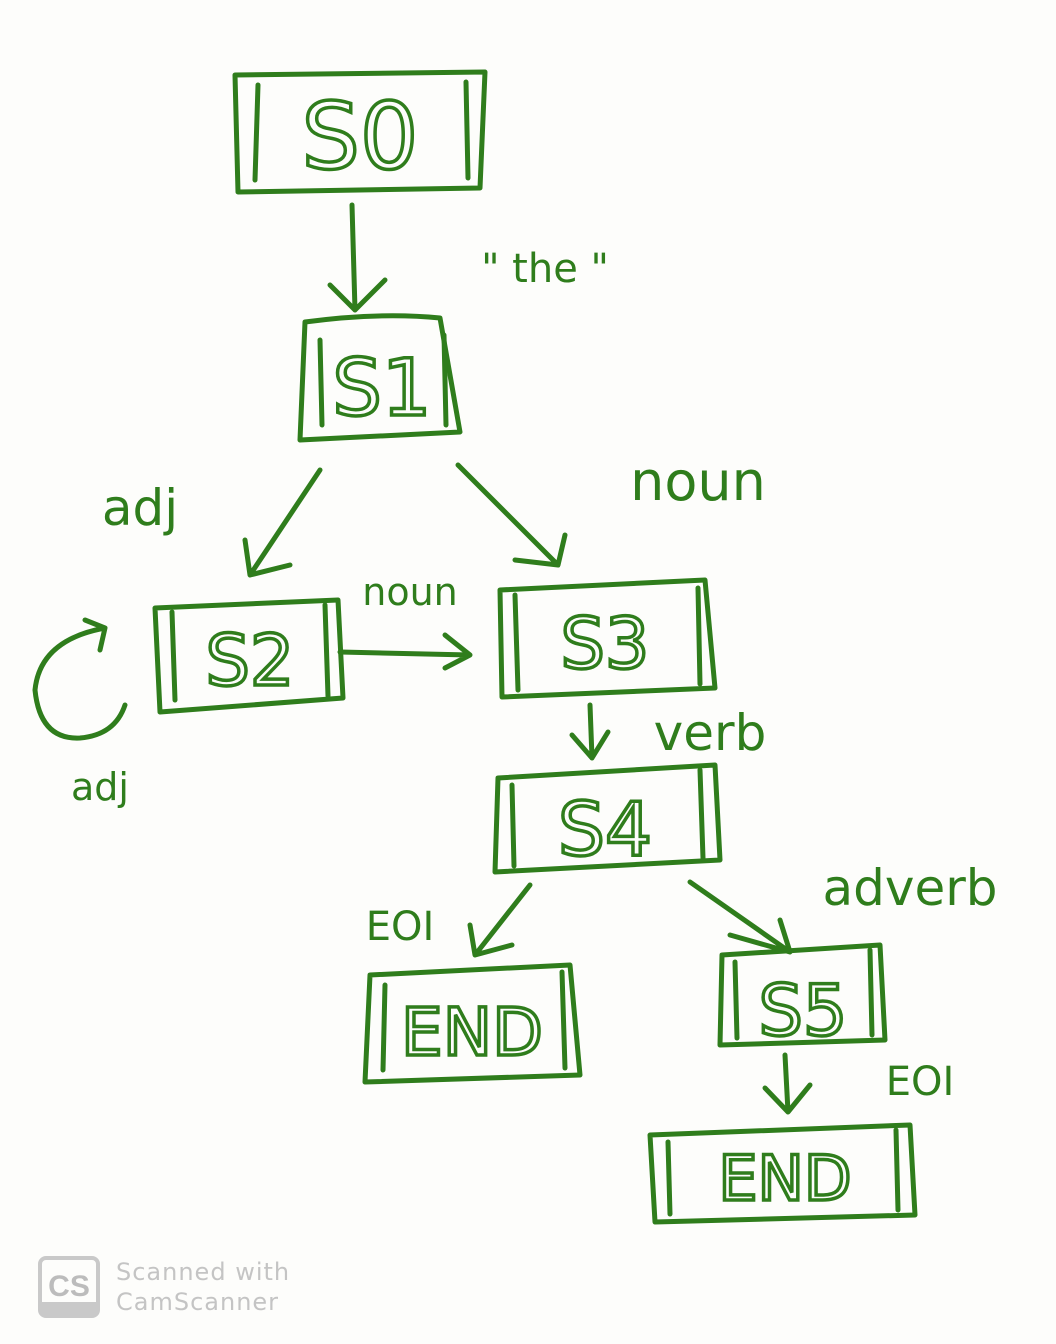 This screenshot has width=1056, height=1344. Describe the element at coordinates (605, 644) in the screenshot. I see `node-label: S3` at that location.